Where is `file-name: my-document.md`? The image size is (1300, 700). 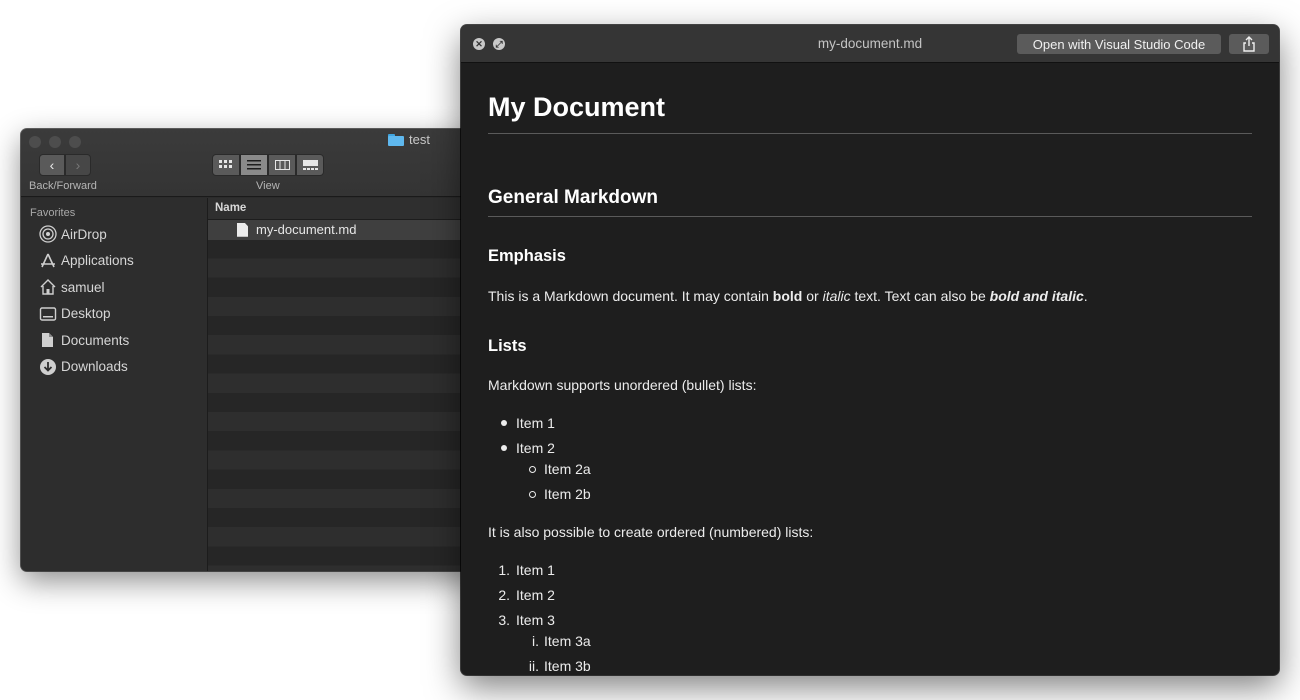 file-name: my-document.md is located at coordinates (306, 230).